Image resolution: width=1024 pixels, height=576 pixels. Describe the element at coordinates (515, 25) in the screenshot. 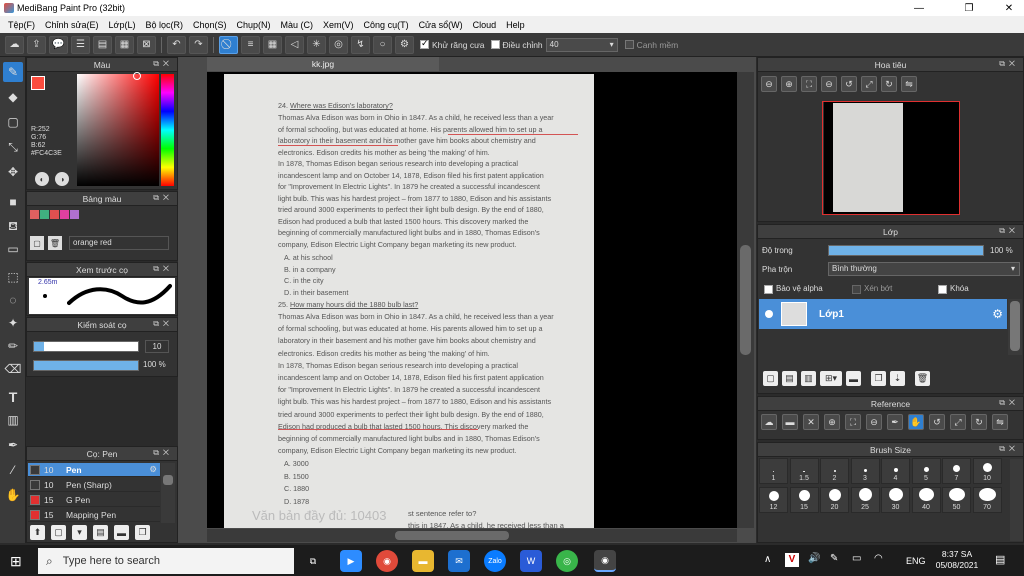

I see `menu-help: Help` at that location.